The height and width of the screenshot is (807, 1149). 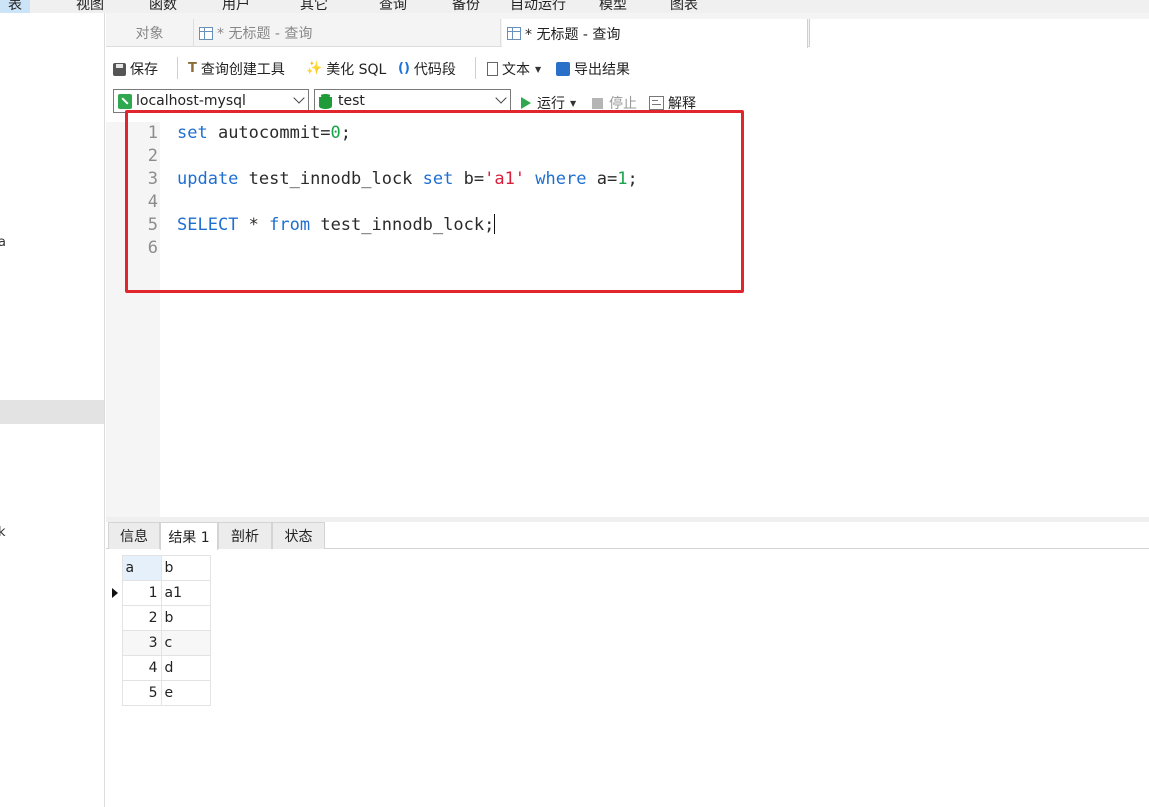 What do you see at coordinates (655, 33) in the screenshot?
I see `tab-untitled-query-2: * 无标题 - 查询` at bounding box center [655, 33].